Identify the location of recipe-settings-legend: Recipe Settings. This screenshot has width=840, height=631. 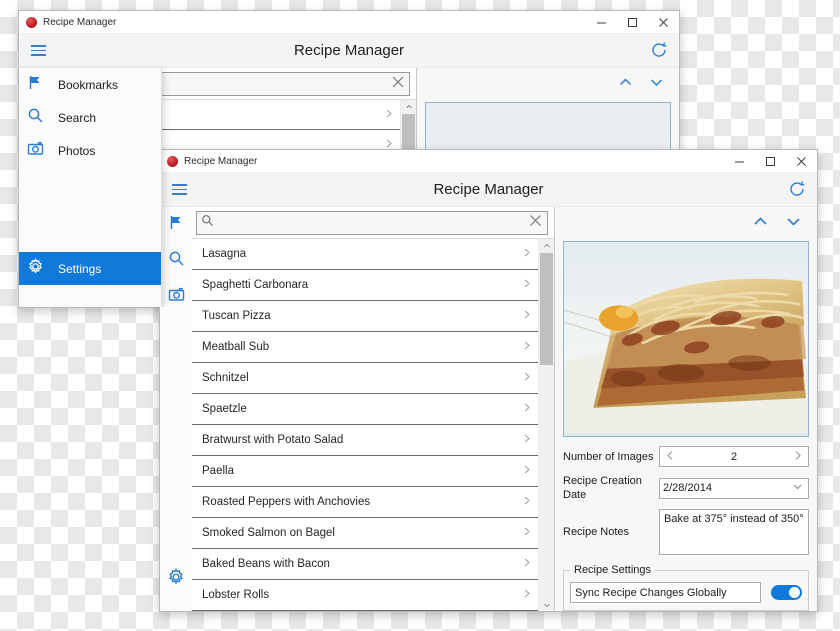
(613, 570).